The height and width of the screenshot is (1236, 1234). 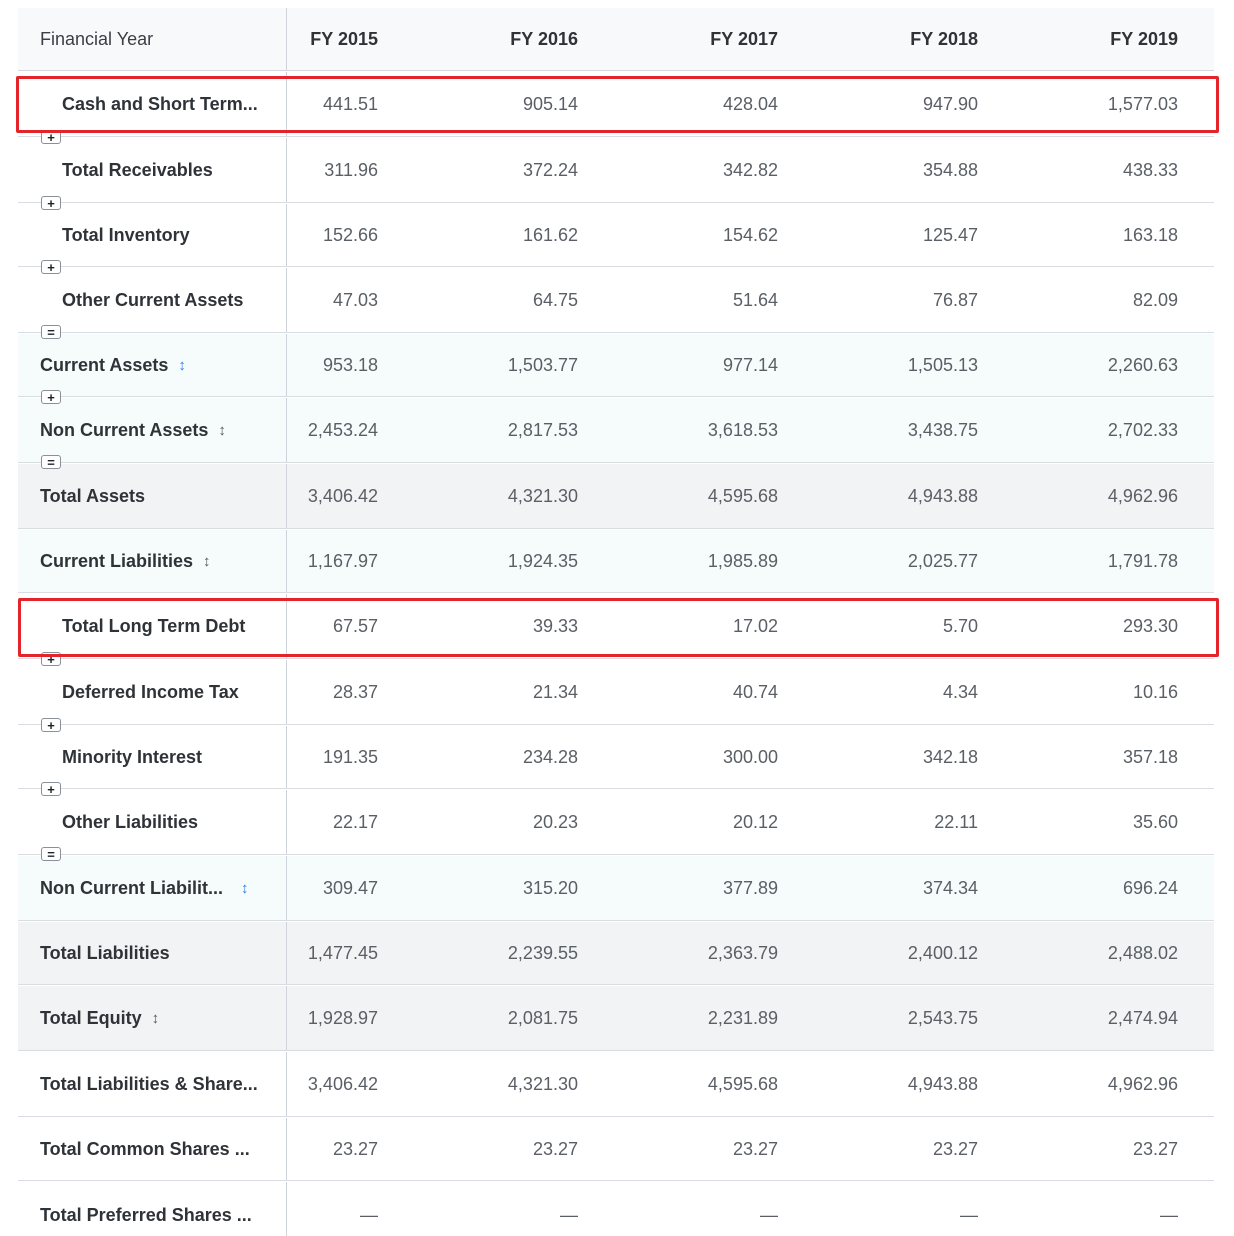 What do you see at coordinates (550, 169) in the screenshot?
I see `row-value: 372.24` at bounding box center [550, 169].